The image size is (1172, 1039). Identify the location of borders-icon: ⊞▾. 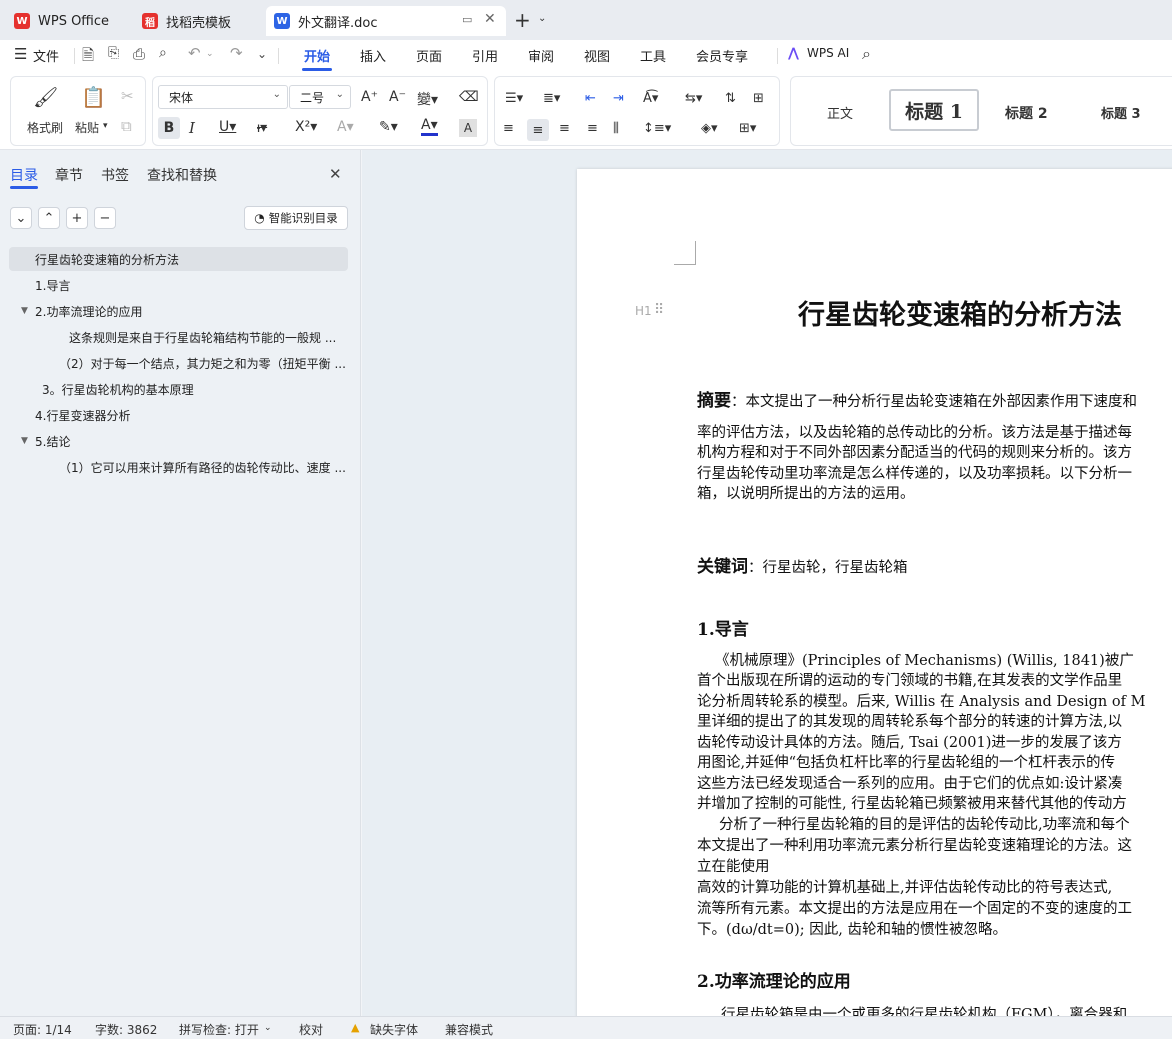
(747, 128).